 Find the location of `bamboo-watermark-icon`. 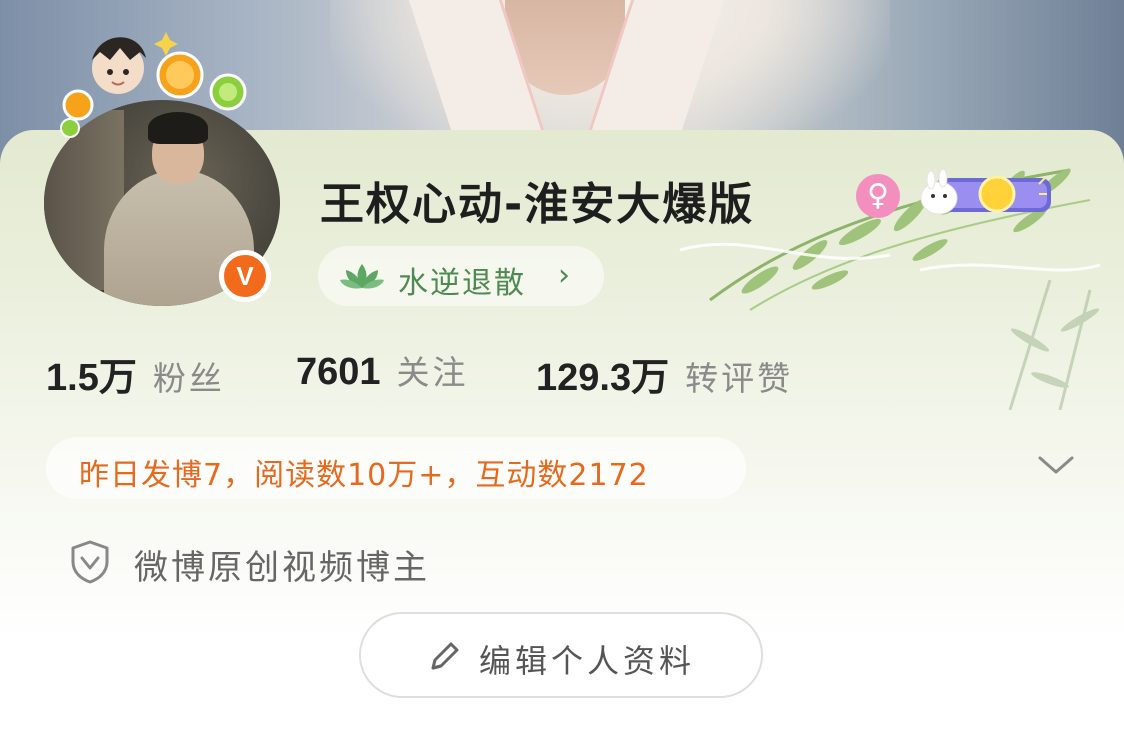

bamboo-watermark-icon is located at coordinates (1054, 345).